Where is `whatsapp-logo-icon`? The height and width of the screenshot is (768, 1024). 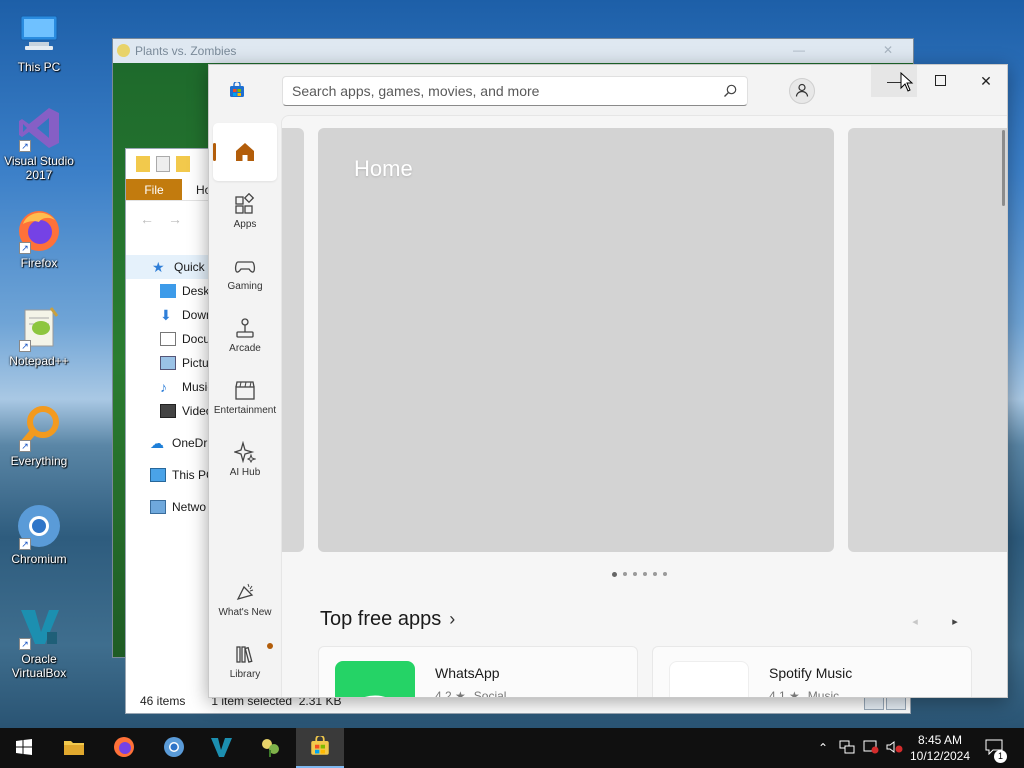
whatsapp-logo-icon is located at coordinates (375, 679).